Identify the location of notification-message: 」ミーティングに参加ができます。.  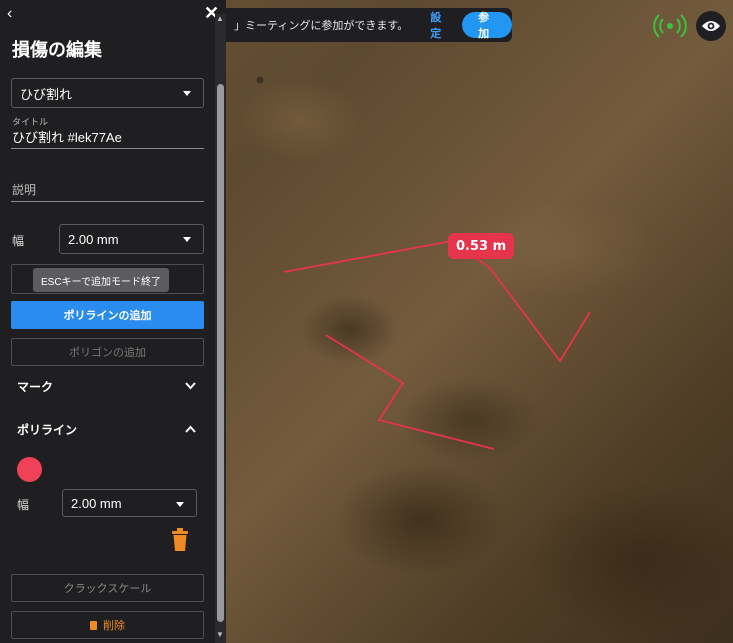
(321, 25).